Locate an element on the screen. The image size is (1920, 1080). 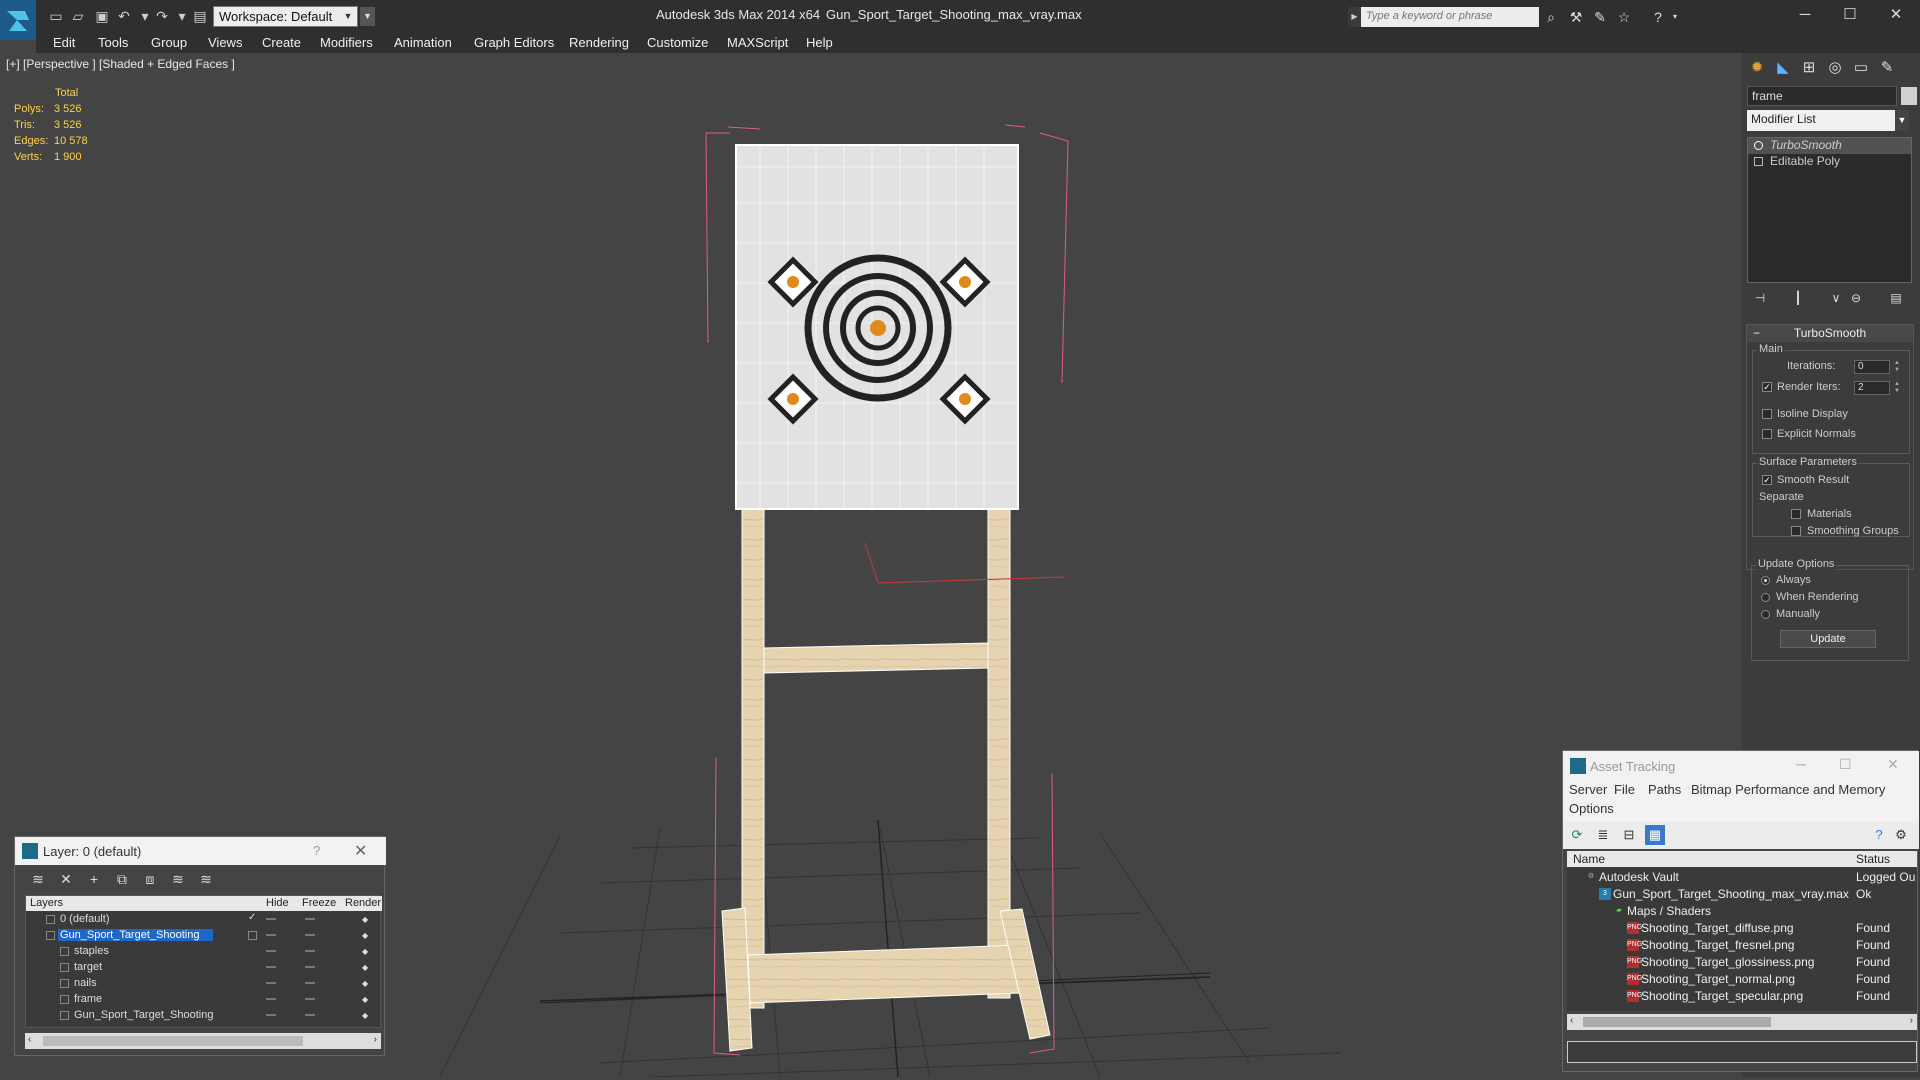
col-render: Render is located at coordinates (363, 903).